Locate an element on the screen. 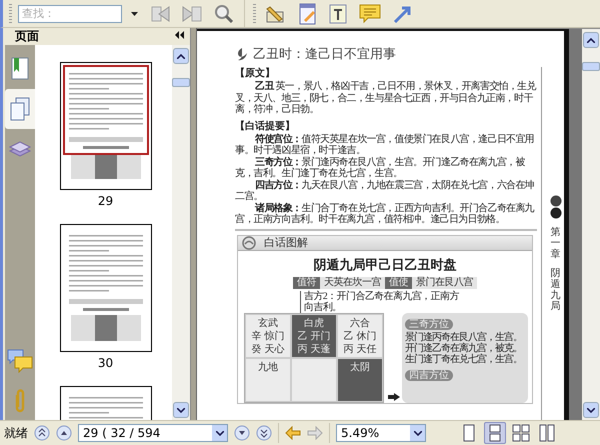 This screenshot has height=445, width=600. palace-entry: 乙 休门 is located at coordinates (360, 336).